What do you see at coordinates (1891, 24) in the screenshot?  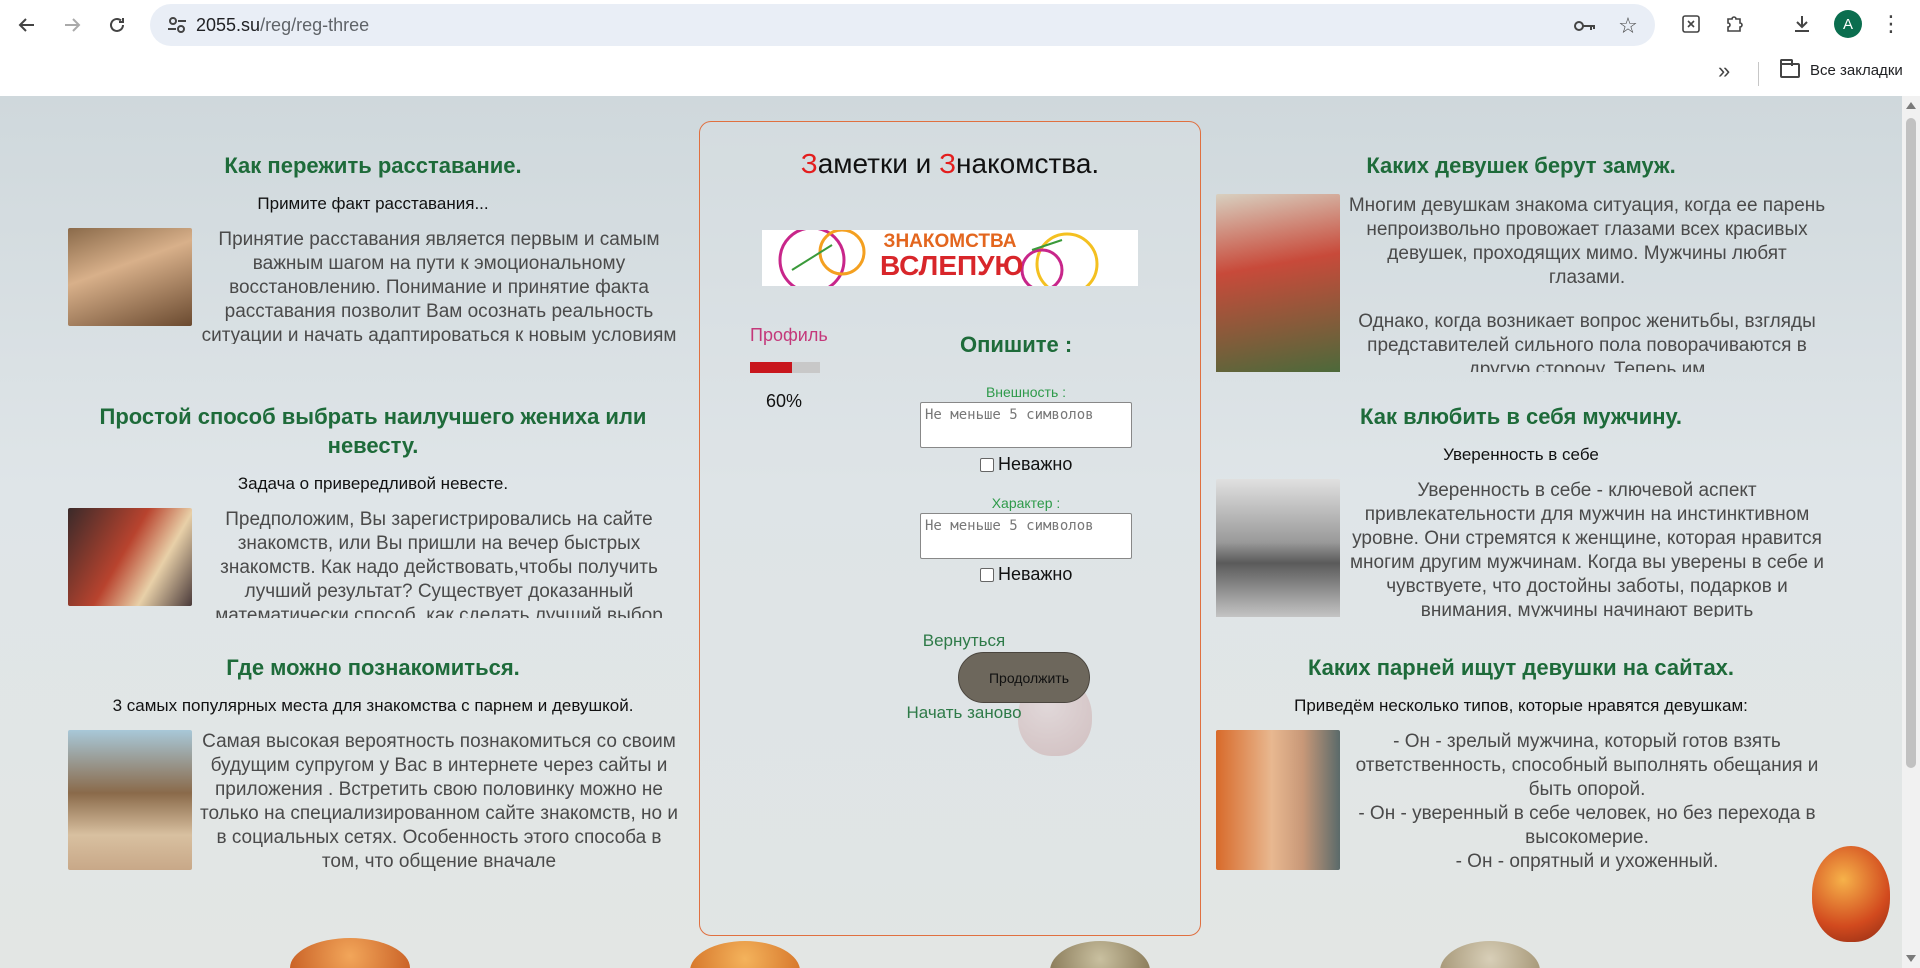 I see `menu-kebab-icon: ⋮` at bounding box center [1891, 24].